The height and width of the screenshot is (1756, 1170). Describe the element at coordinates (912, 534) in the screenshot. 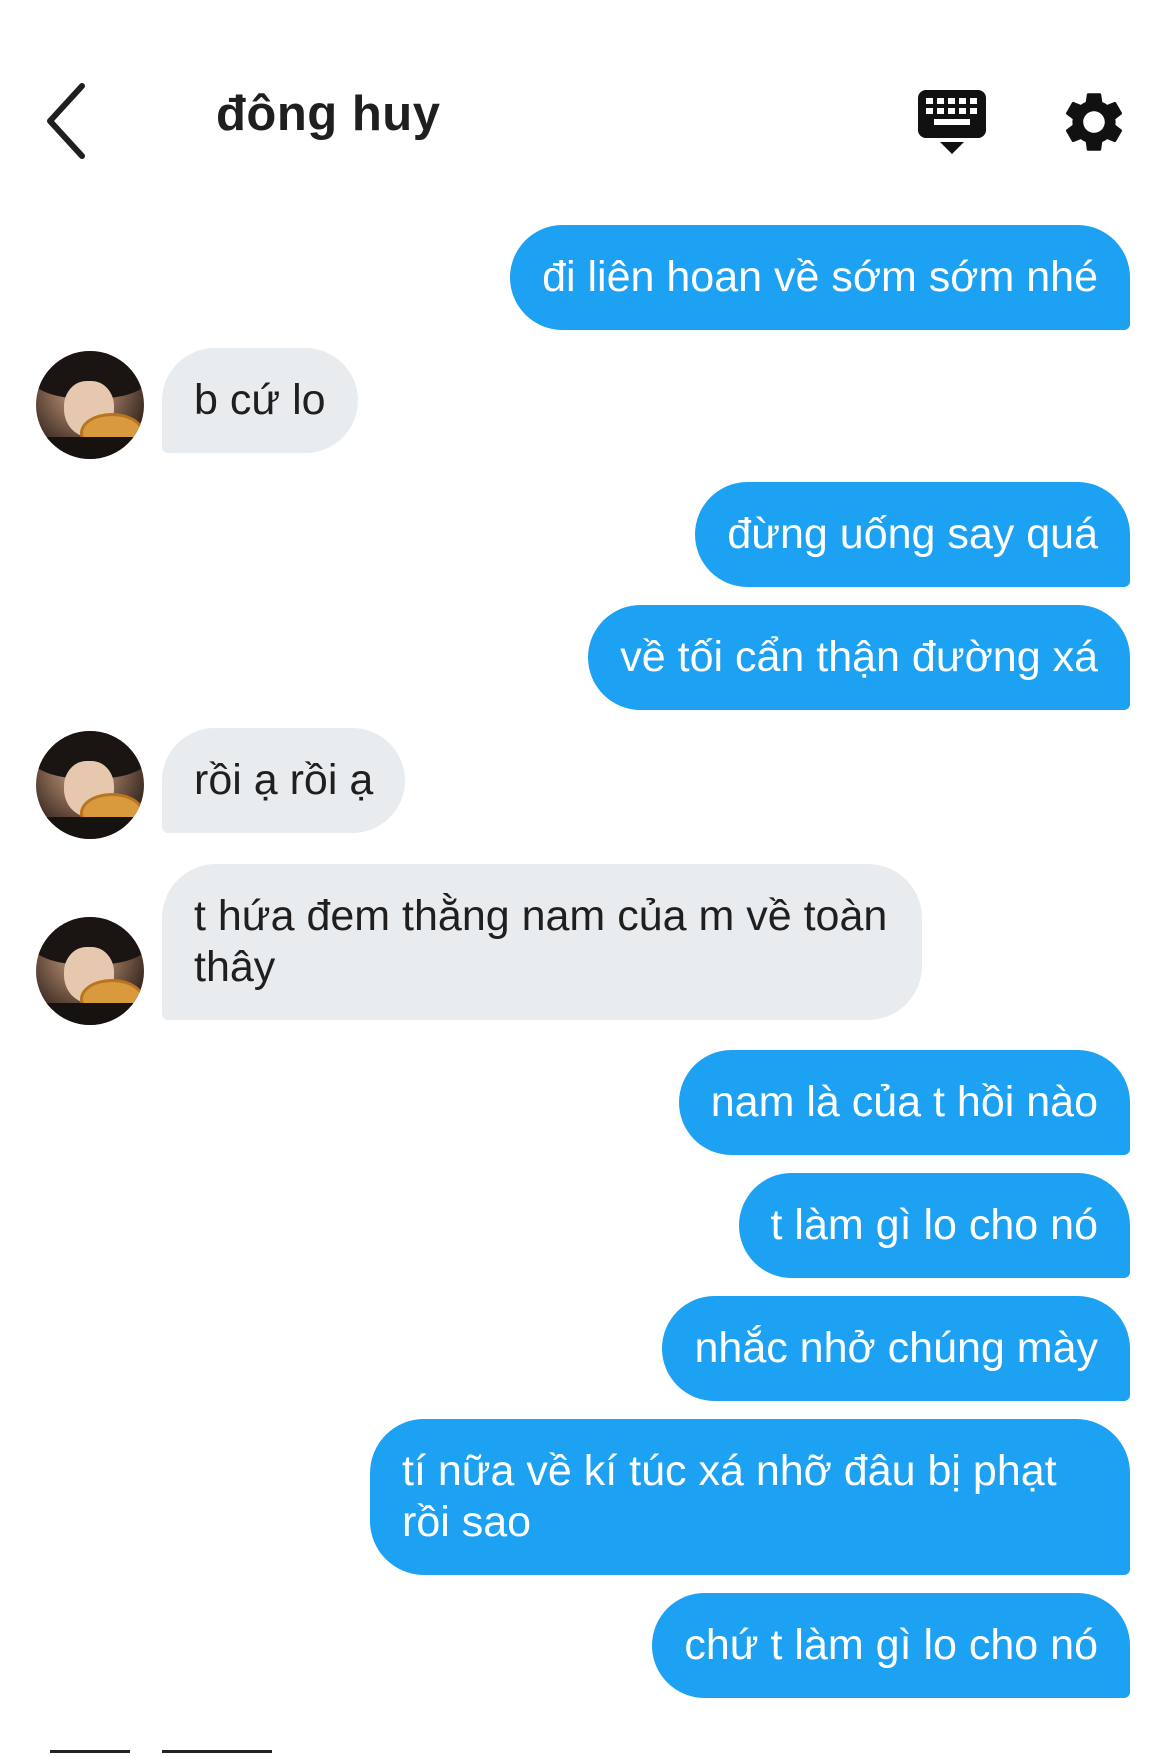

I see `message-bubble-outgoing: đừng uống say quá` at that location.